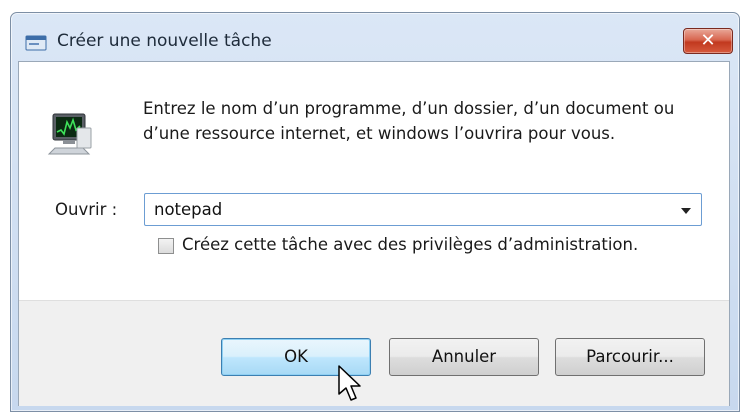  I want to click on open-input: notepad, so click(188, 209).